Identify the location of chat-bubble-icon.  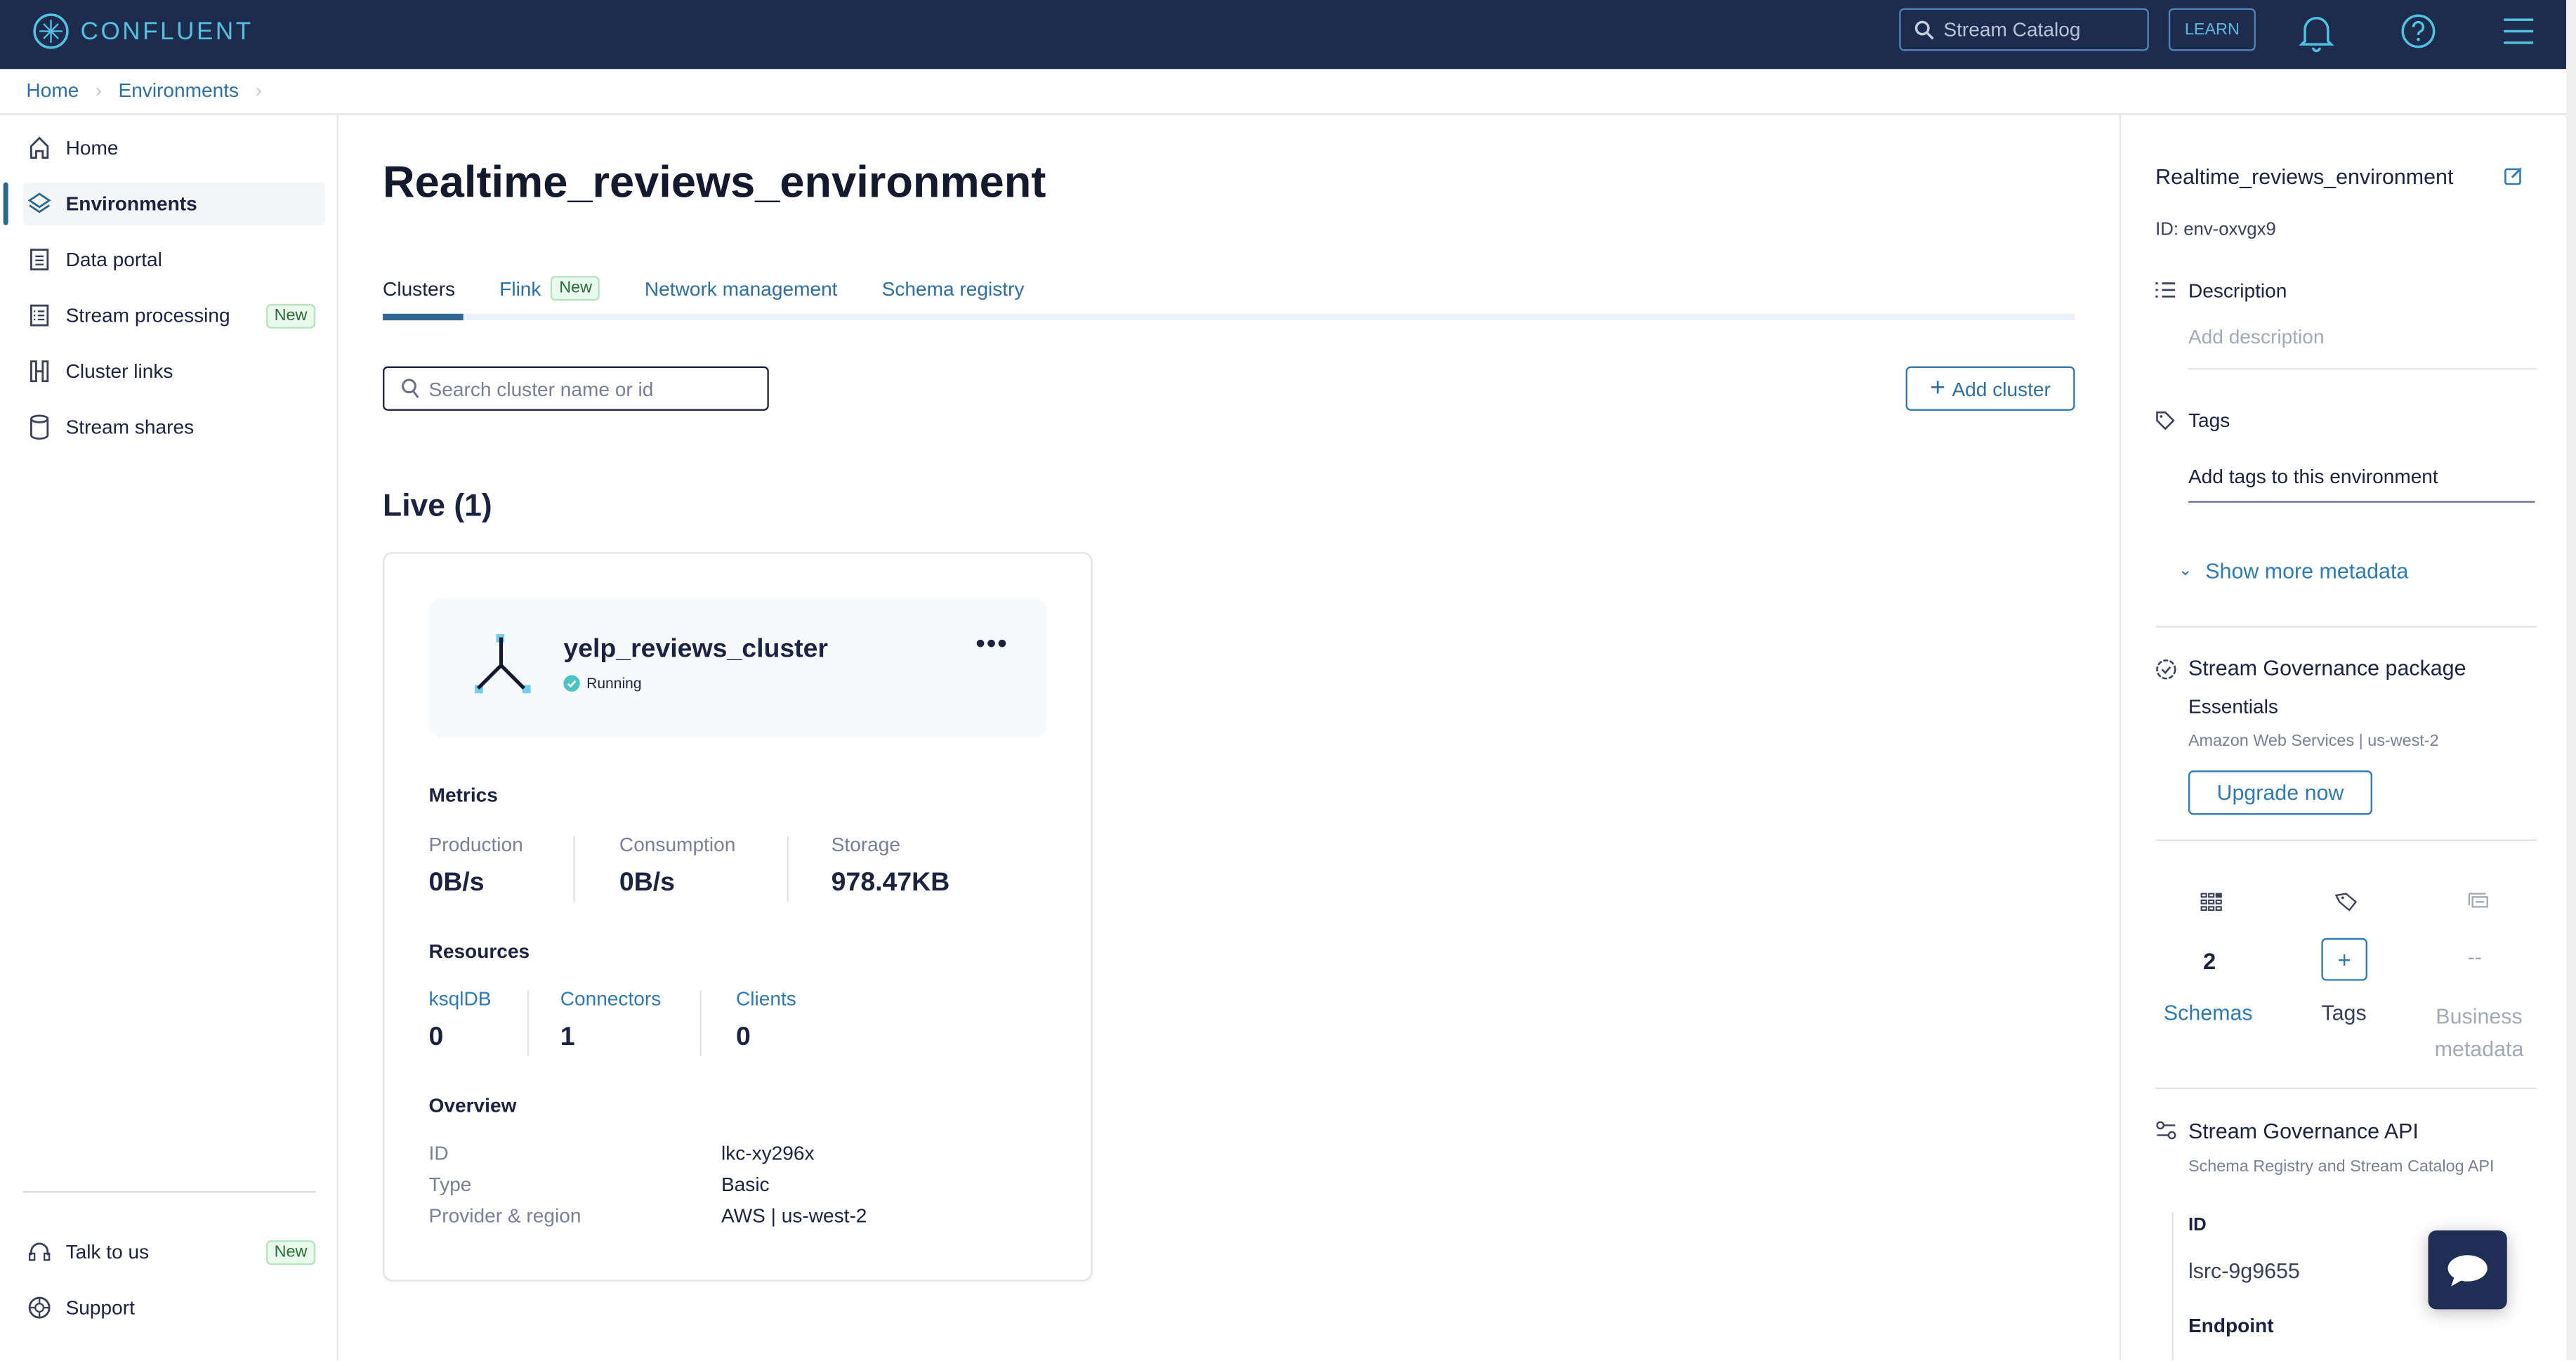
(2467, 1271).